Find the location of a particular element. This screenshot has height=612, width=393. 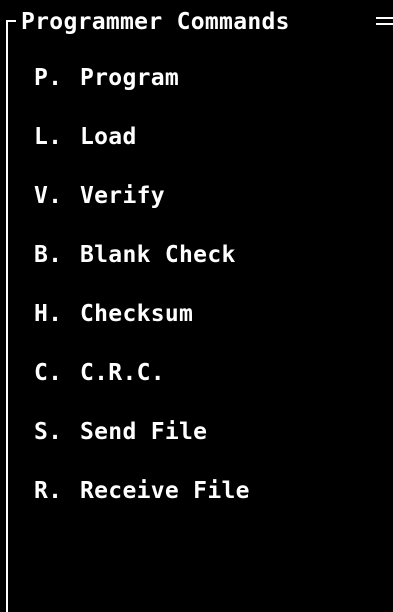

menu-item-blank-check: B. Blank Check is located at coordinates (142, 270).